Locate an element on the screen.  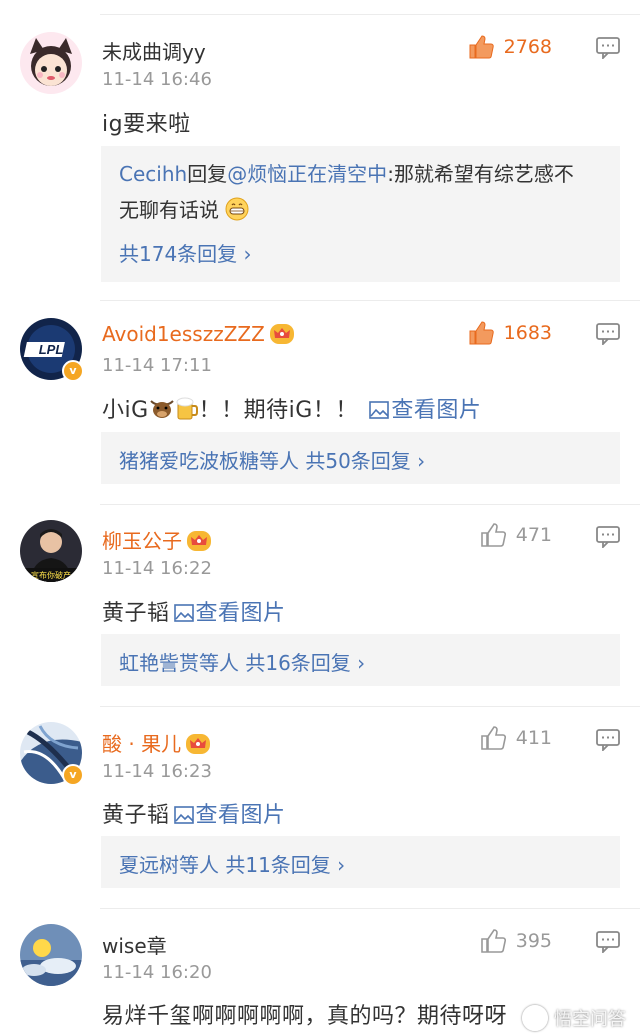
username: 柳玉公子 is located at coordinates (157, 539).